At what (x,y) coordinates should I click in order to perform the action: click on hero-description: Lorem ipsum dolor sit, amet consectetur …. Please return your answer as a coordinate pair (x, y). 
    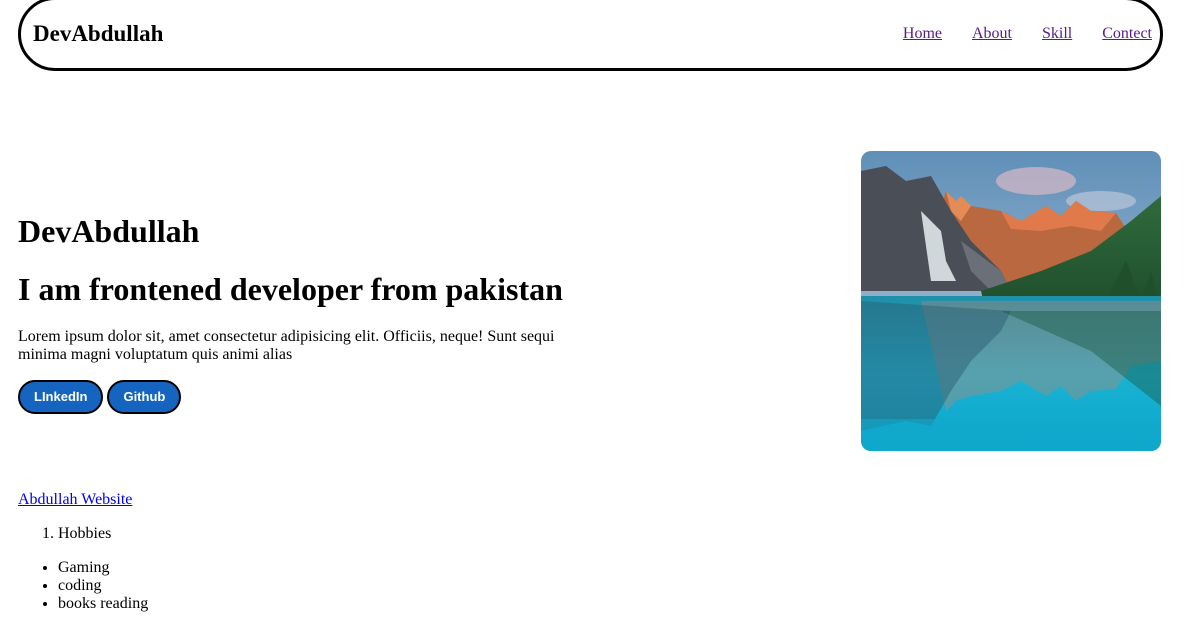
    Looking at the image, I should click on (286, 345).